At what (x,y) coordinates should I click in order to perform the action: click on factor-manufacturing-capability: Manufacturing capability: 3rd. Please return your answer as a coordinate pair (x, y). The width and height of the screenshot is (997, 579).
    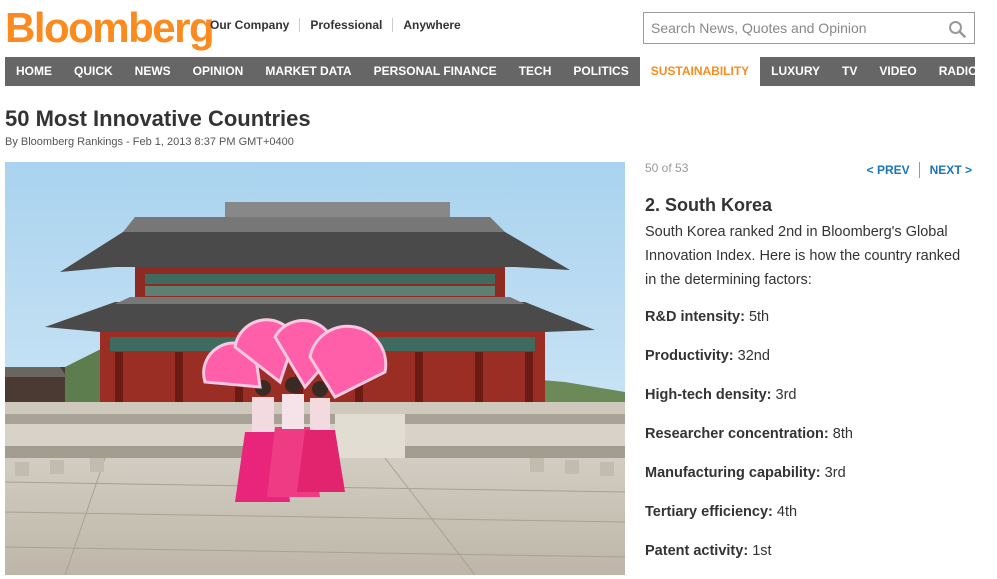
    Looking at the image, I should click on (745, 473).